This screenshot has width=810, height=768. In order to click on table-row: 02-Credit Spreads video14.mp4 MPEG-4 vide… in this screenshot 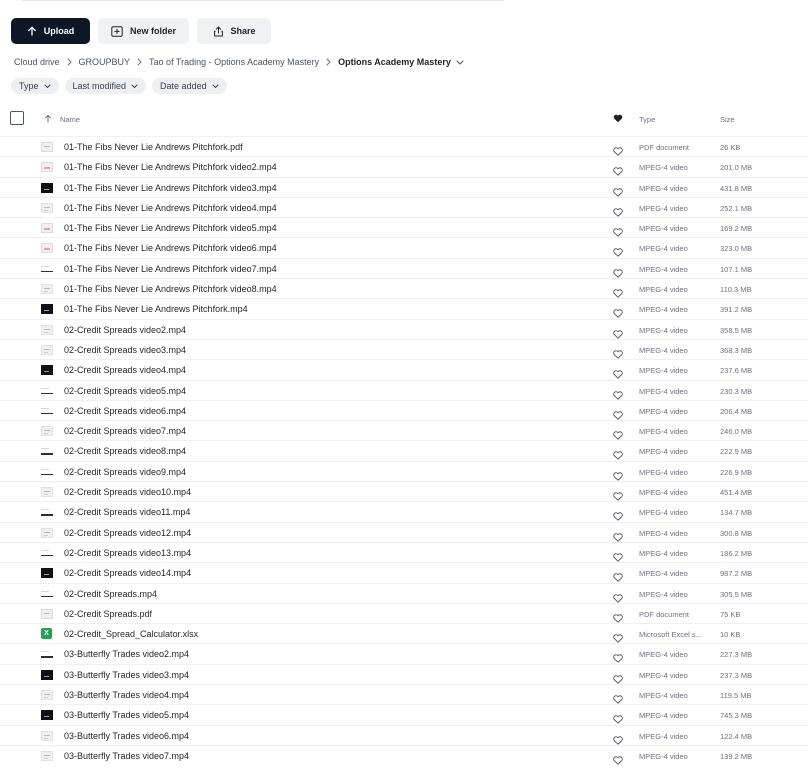, I will do `click(404, 572)`.